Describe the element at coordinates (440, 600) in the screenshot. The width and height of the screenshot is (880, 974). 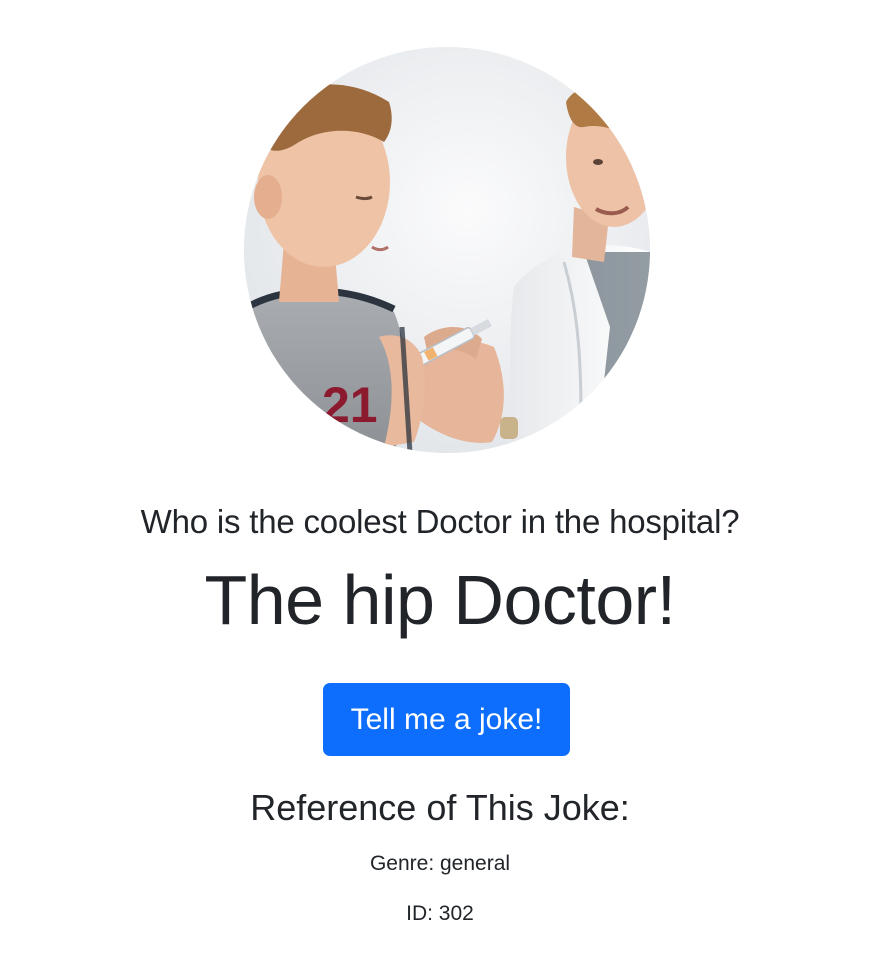
I see `joke-punchline: The hip Doctor!` at that location.